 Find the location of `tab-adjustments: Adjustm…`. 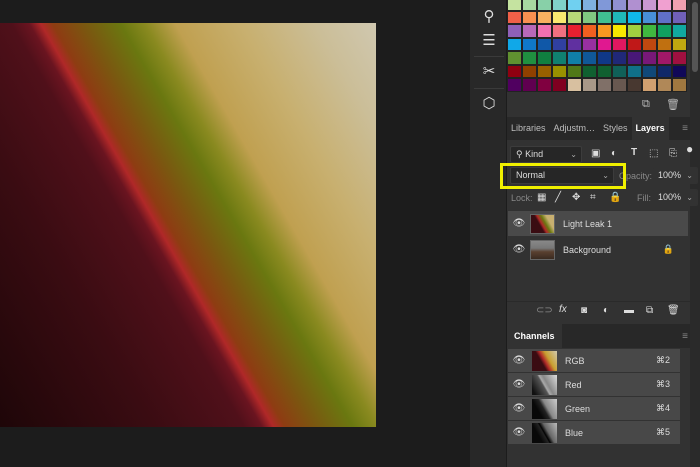

tab-adjustments: Adjustm… is located at coordinates (575, 128).